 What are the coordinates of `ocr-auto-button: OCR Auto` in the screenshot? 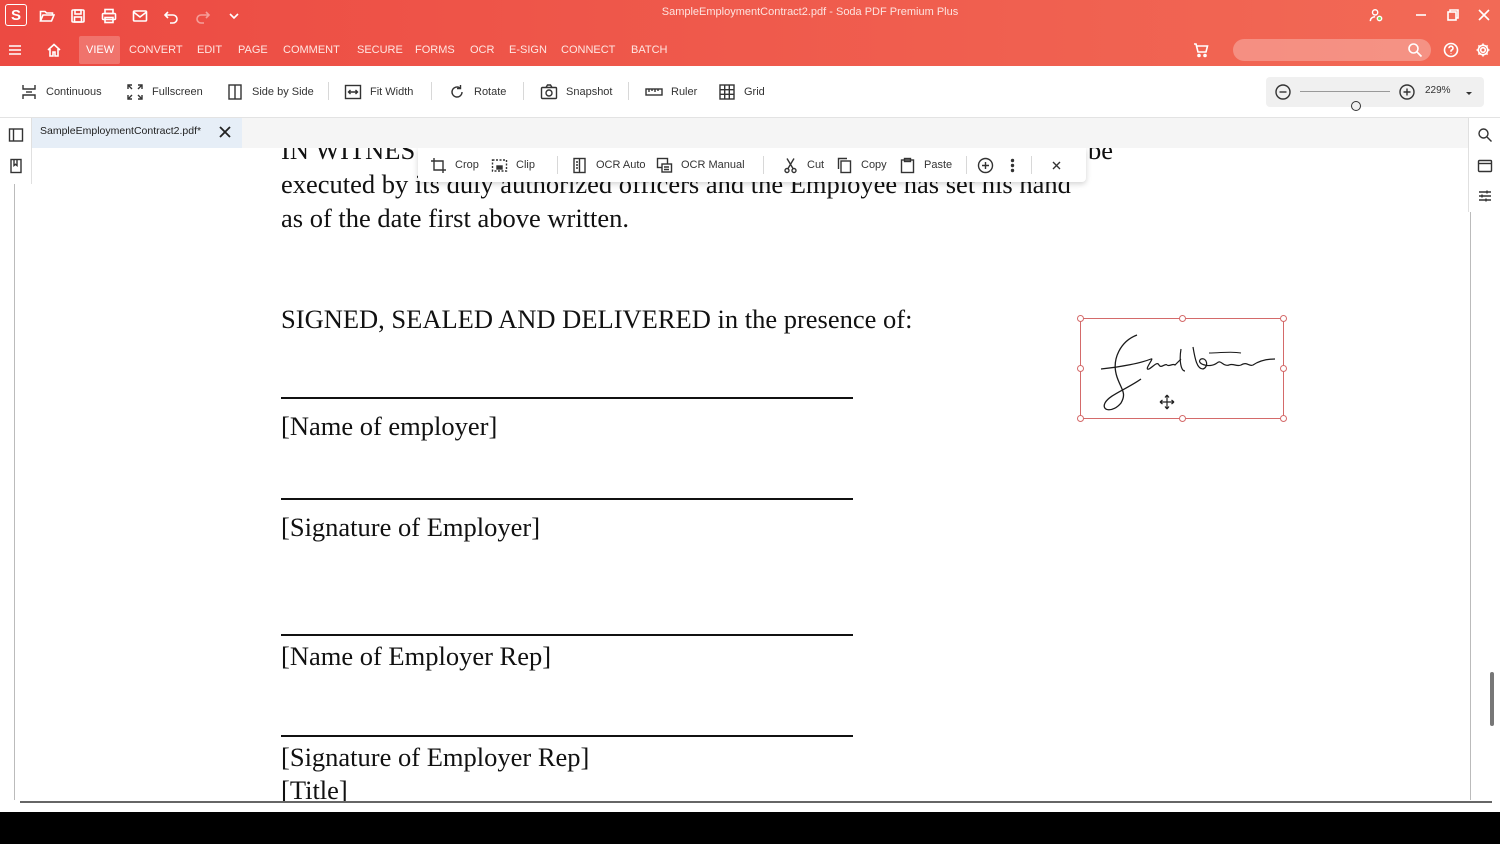 It's located at (608, 165).